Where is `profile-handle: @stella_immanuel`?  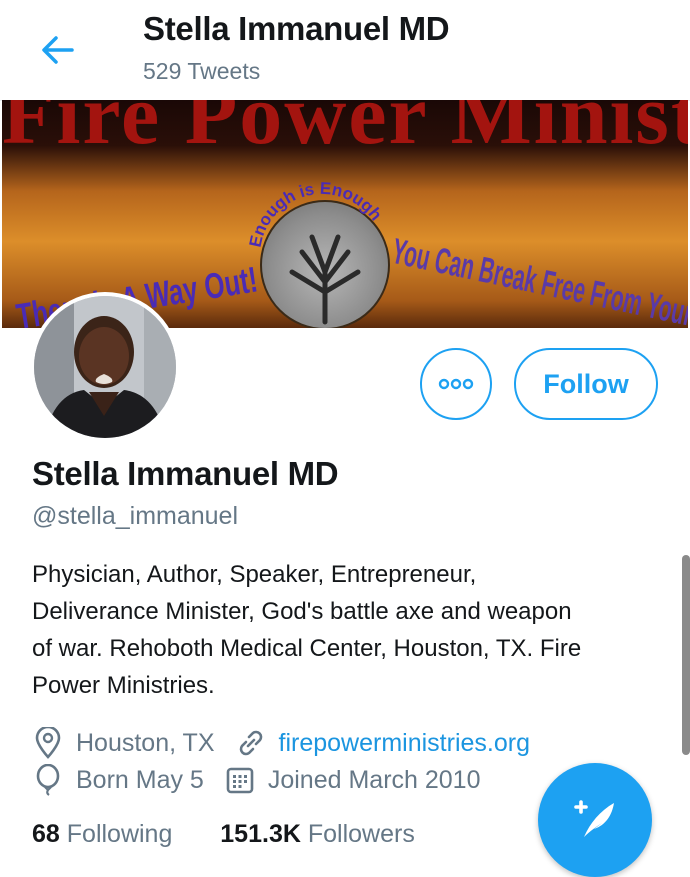 profile-handle: @stella_immanuel is located at coordinates (135, 516).